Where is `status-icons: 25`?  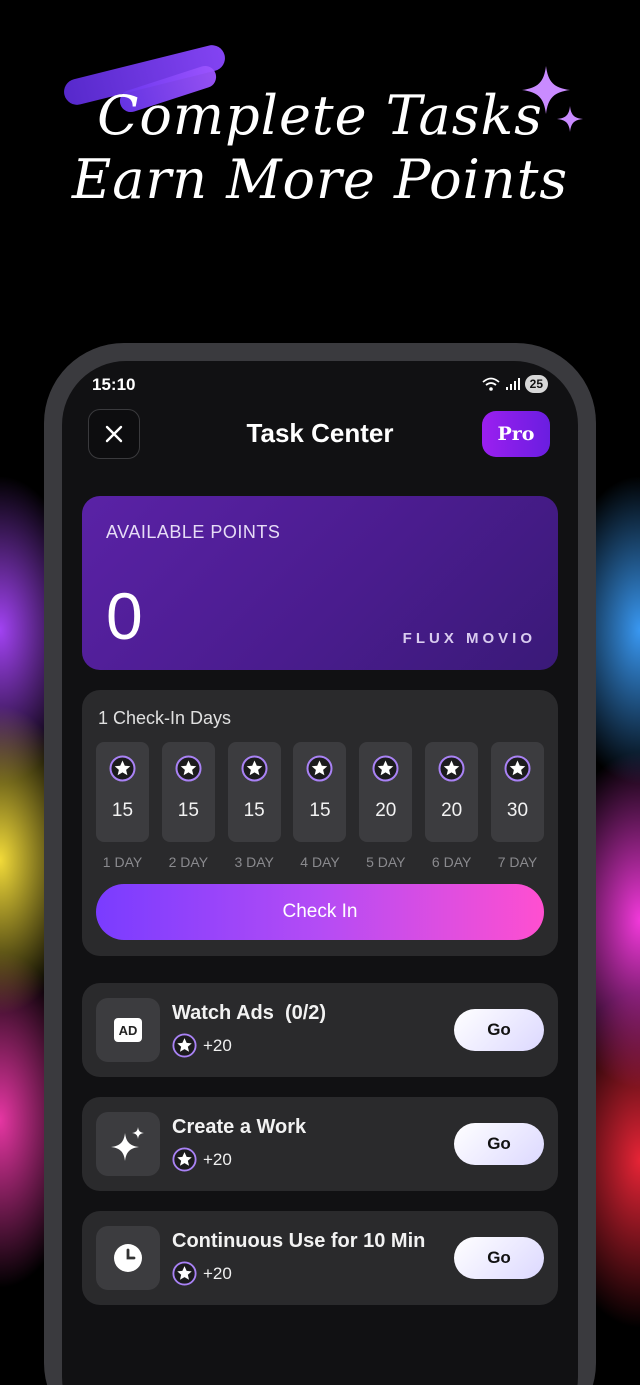 status-icons: 25 is located at coordinates (514, 384).